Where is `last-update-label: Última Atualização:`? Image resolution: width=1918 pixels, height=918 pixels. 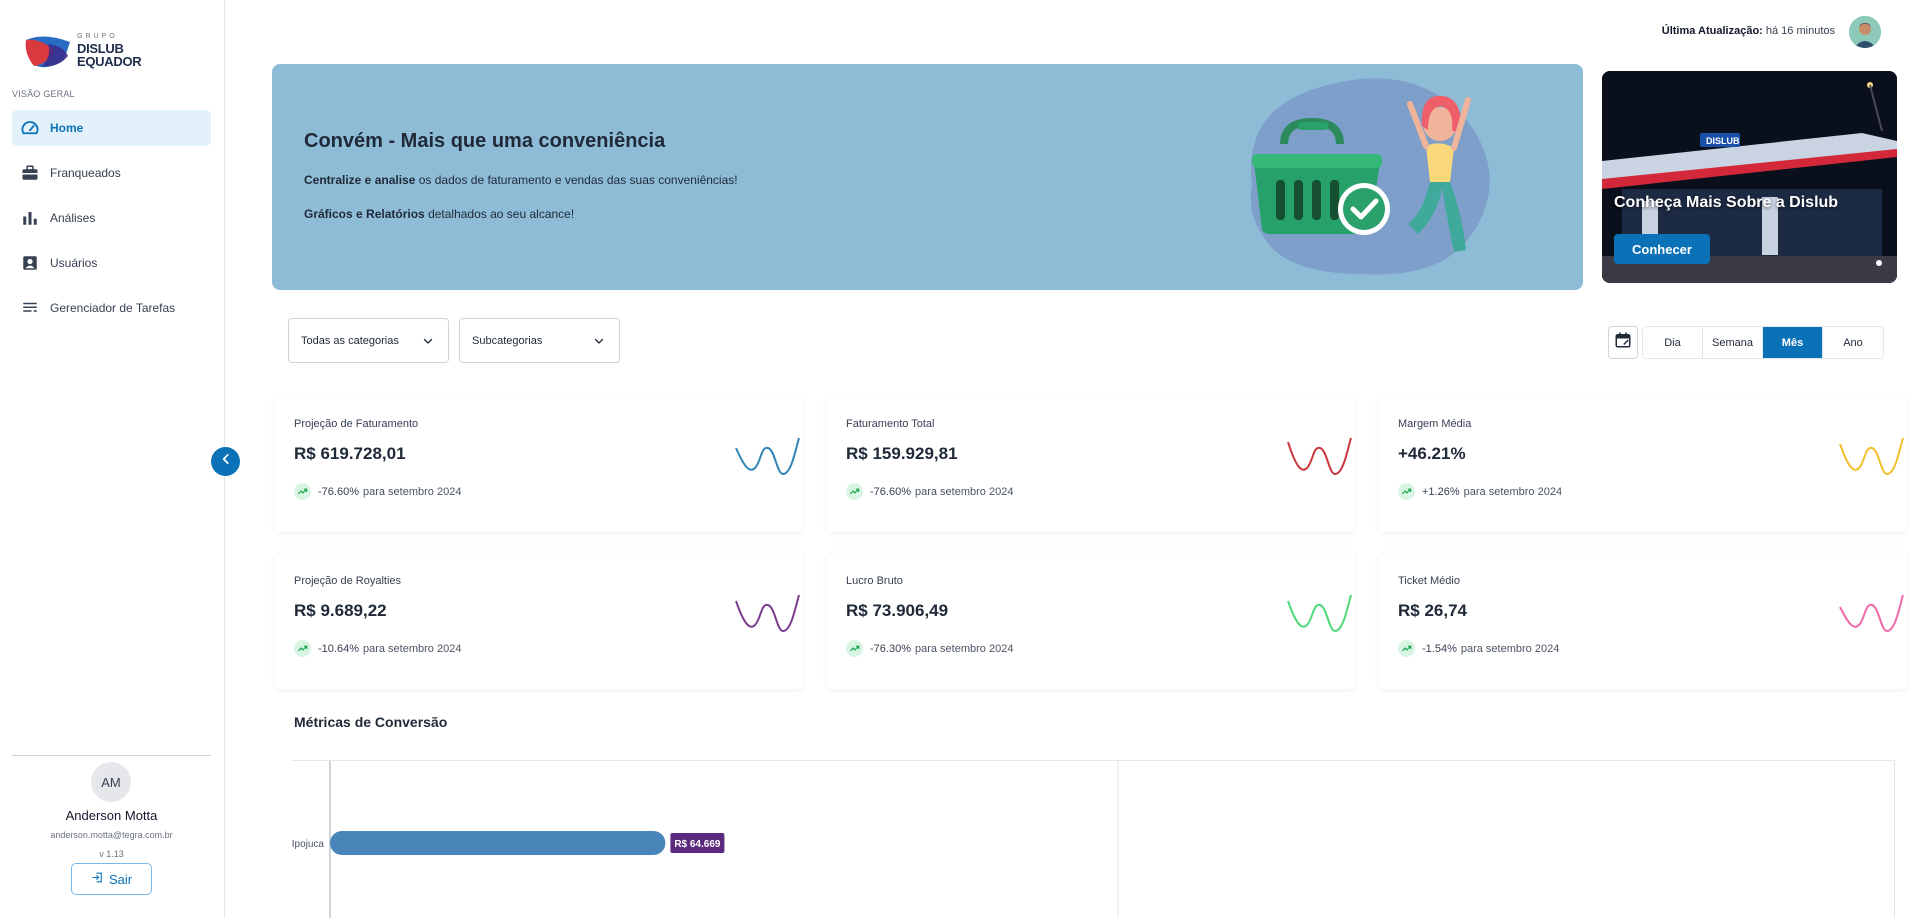 last-update-label: Última Atualização: is located at coordinates (1712, 31).